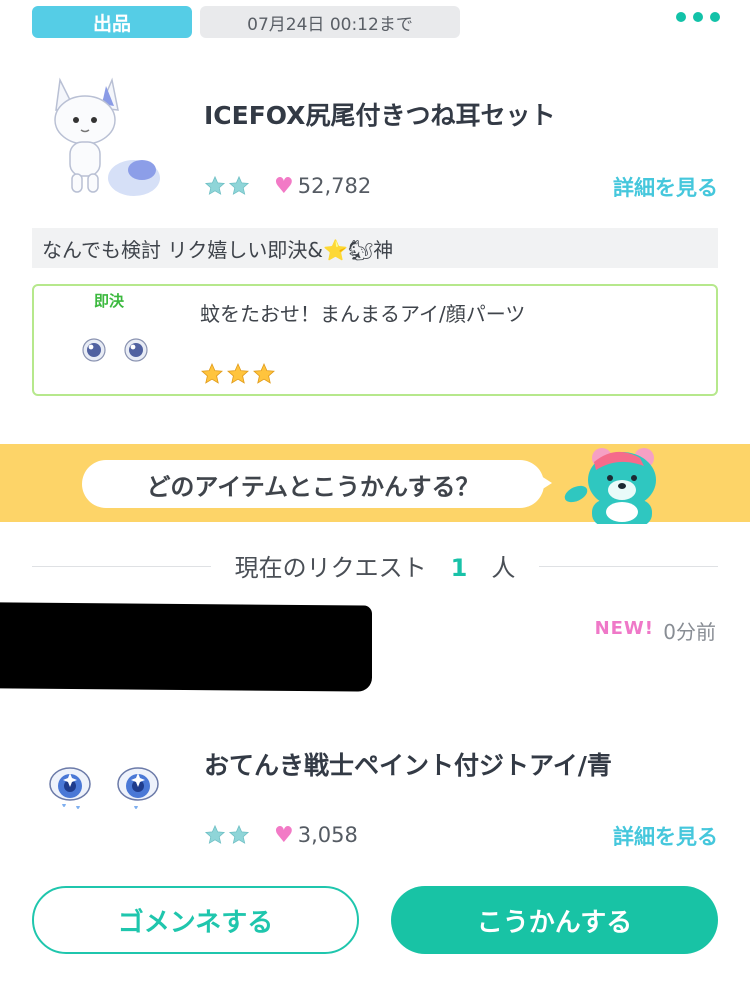 The height and width of the screenshot is (988, 750). I want to click on request-count-title: 現在のリクエスト 1 人, so click(375, 565).